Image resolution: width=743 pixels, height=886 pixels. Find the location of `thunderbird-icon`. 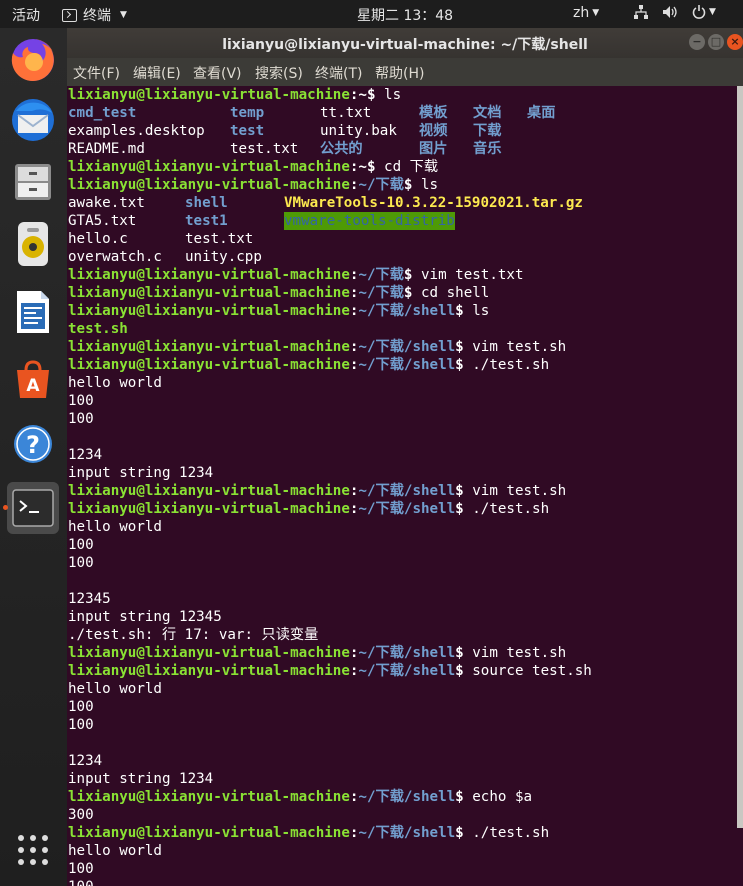

thunderbird-icon is located at coordinates (33, 120).